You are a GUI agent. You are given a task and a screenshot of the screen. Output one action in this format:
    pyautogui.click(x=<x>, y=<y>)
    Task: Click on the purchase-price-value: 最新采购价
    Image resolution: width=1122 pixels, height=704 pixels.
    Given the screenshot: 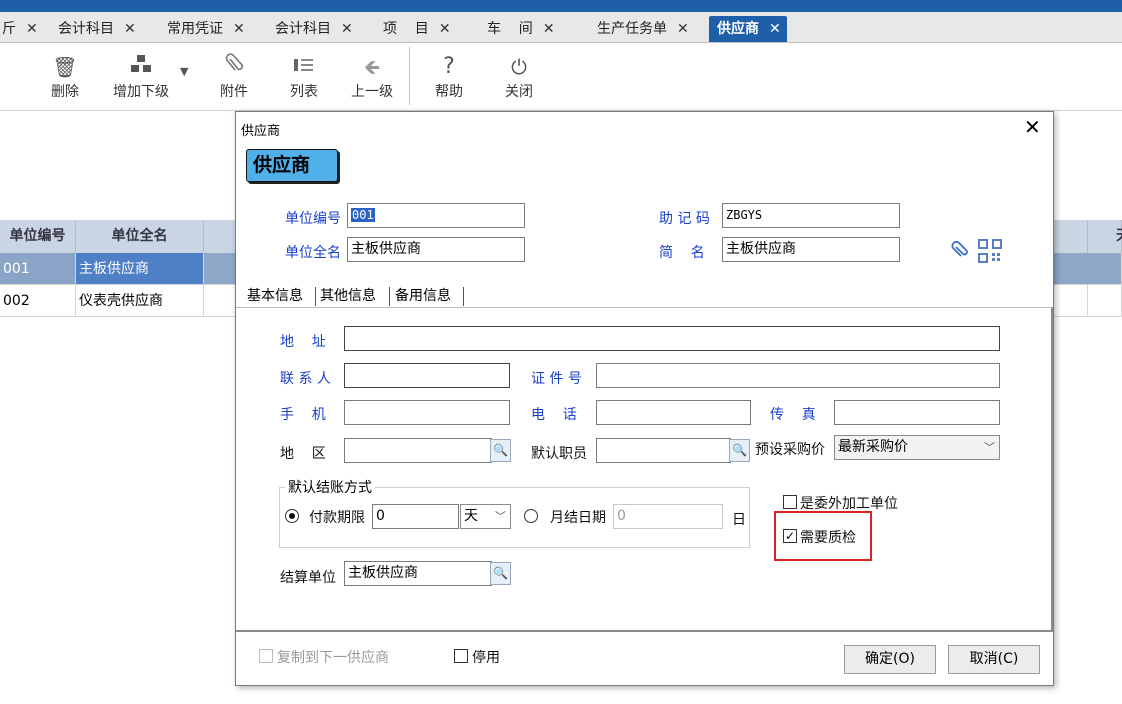 What is the action you would take?
    pyautogui.click(x=873, y=447)
    